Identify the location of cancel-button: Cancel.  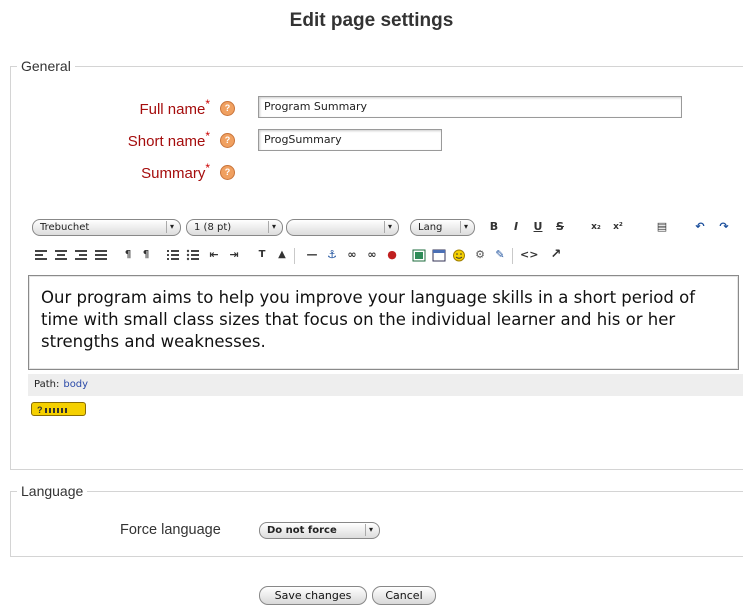
(404, 595).